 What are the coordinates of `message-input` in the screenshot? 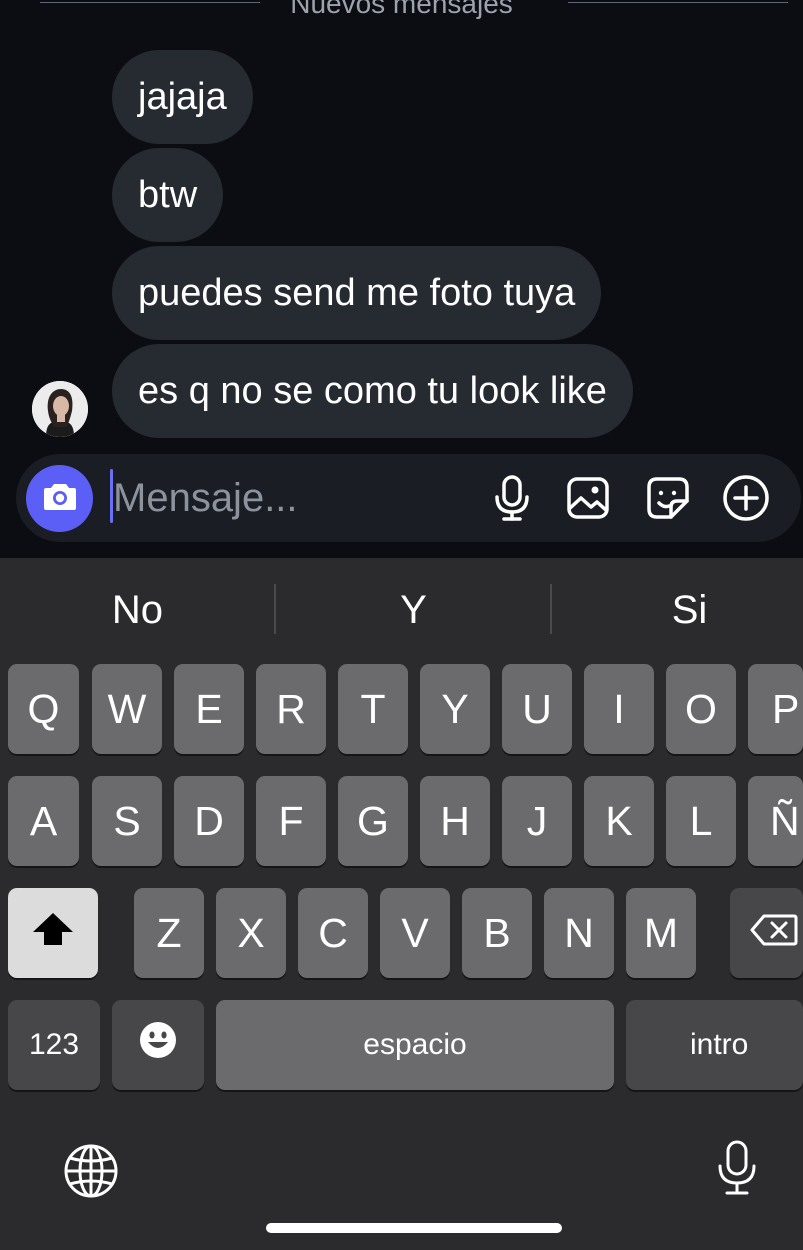 It's located at (293, 498).